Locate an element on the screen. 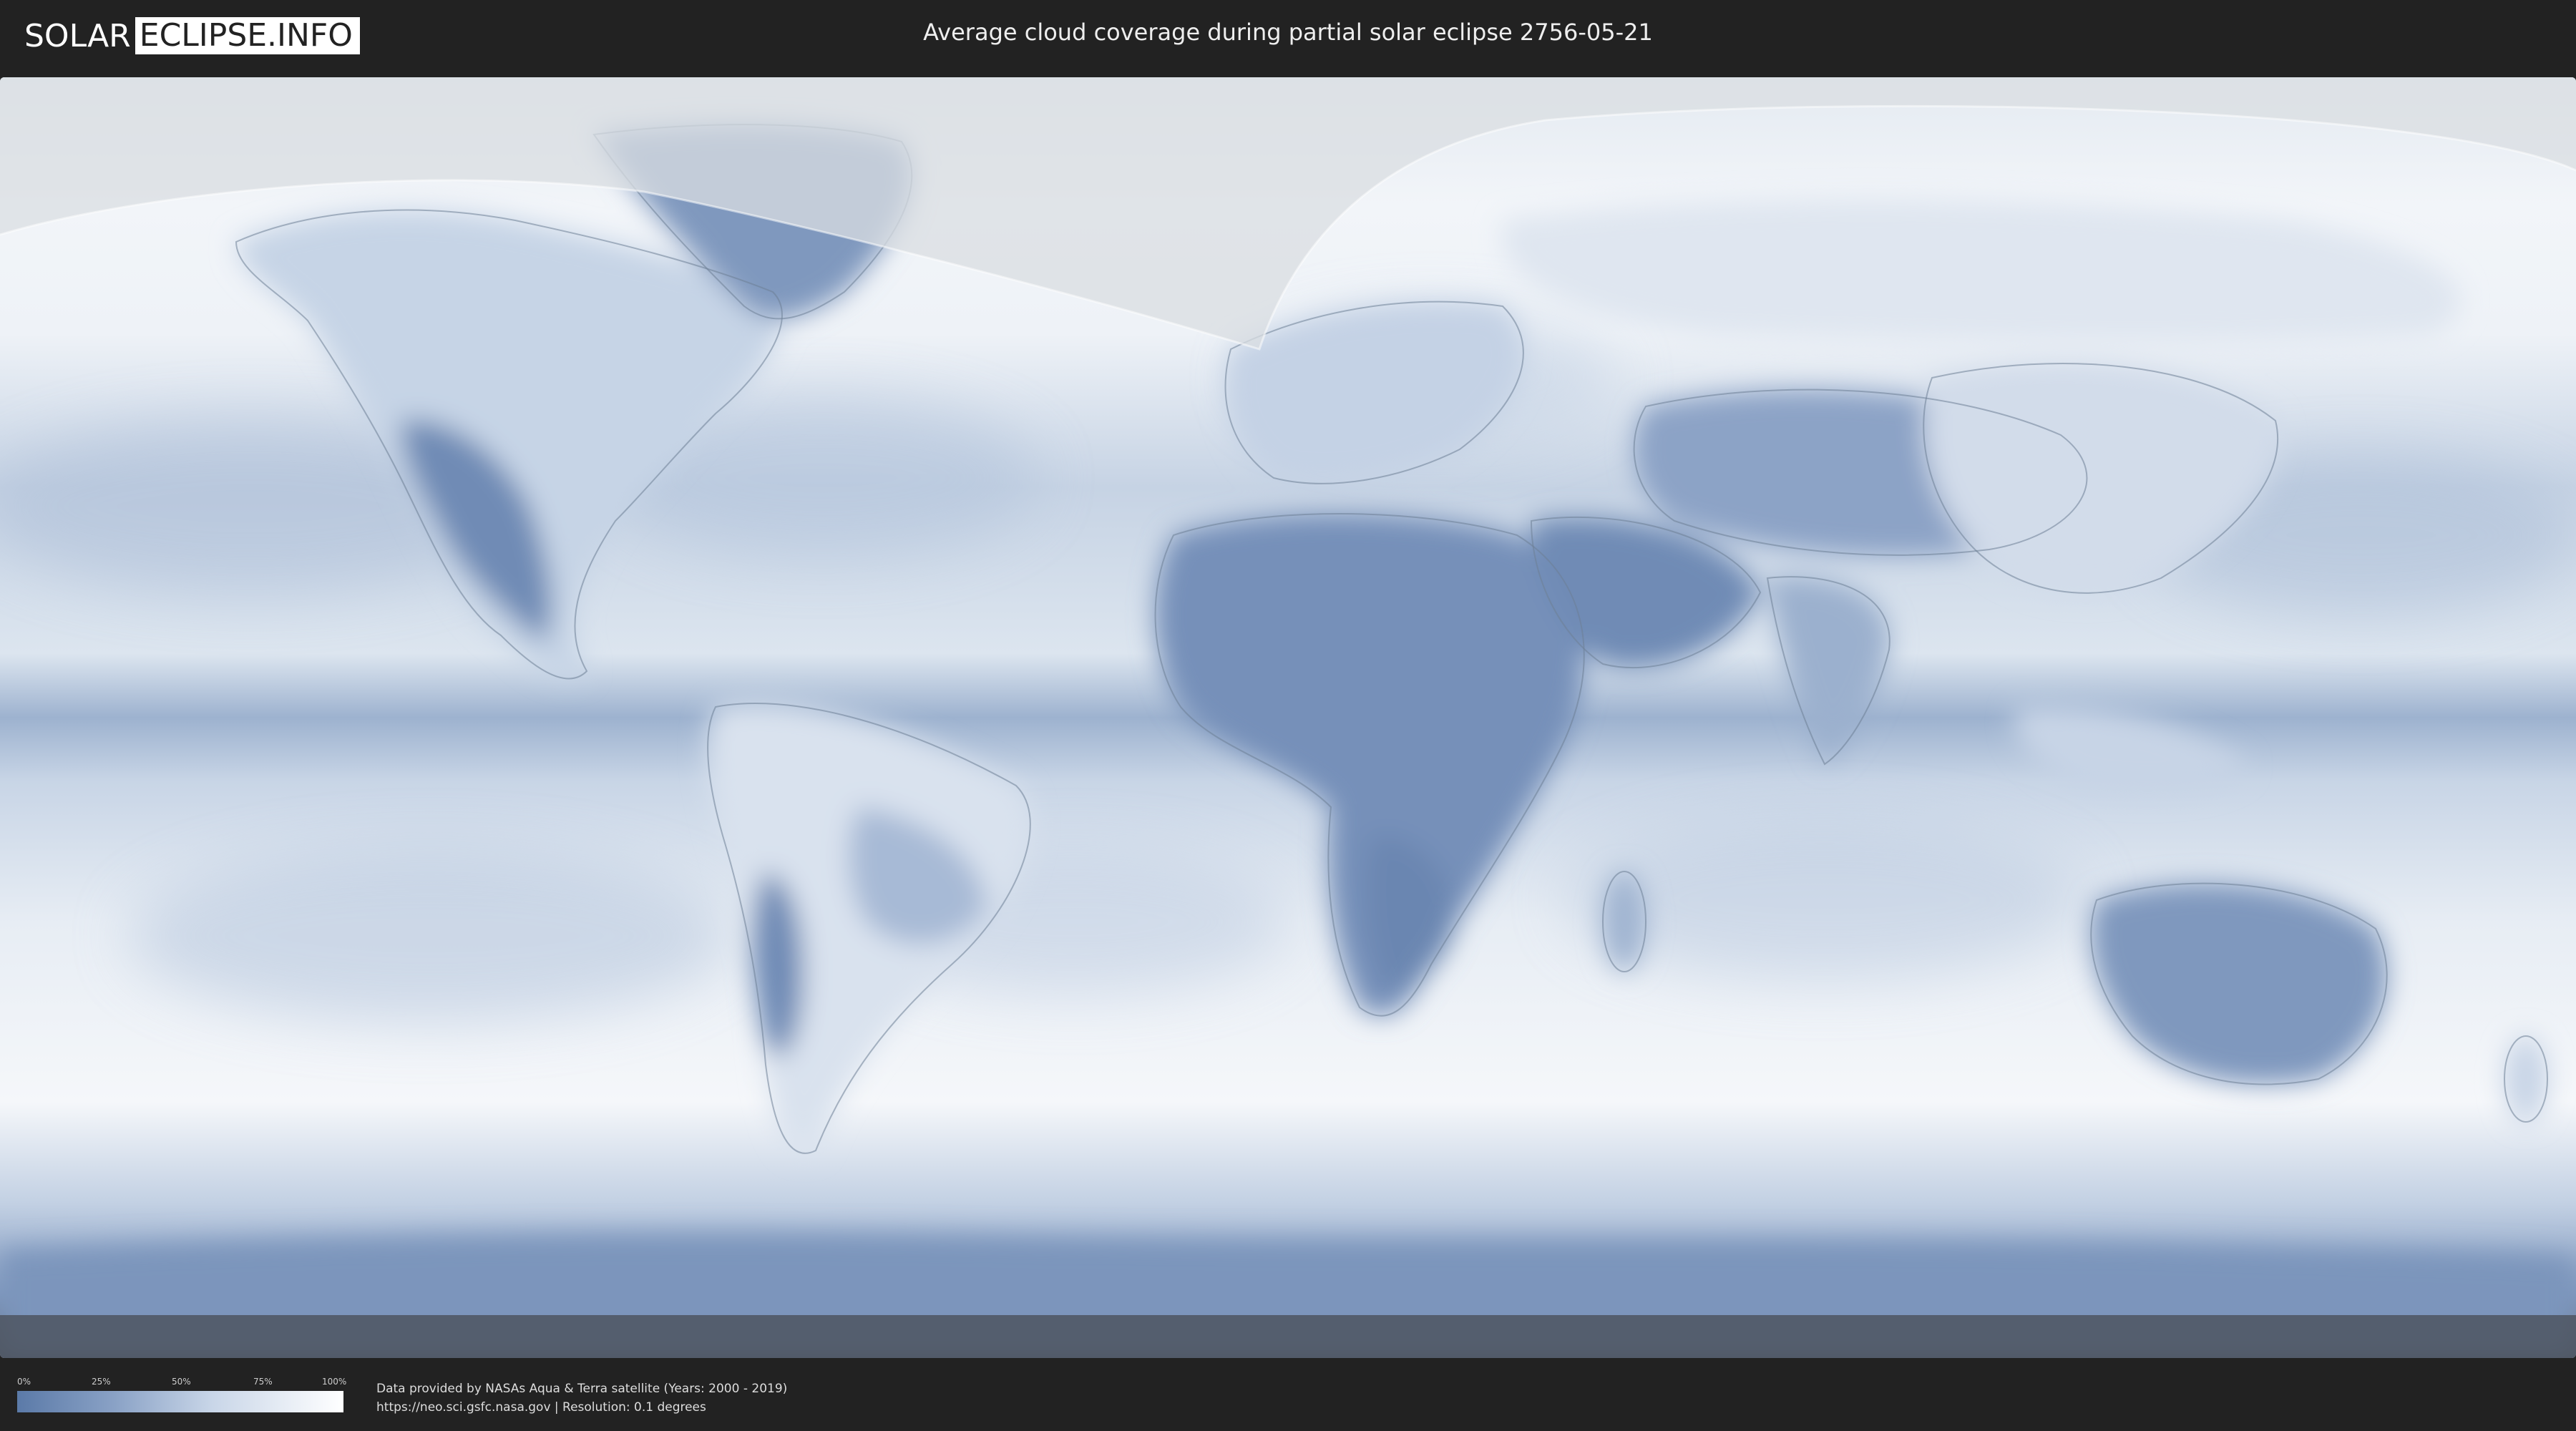 The image size is (2576, 1431). cloud-coverage-legend: 0% 25% 50% 75% 100% is located at coordinates (182, 1395).